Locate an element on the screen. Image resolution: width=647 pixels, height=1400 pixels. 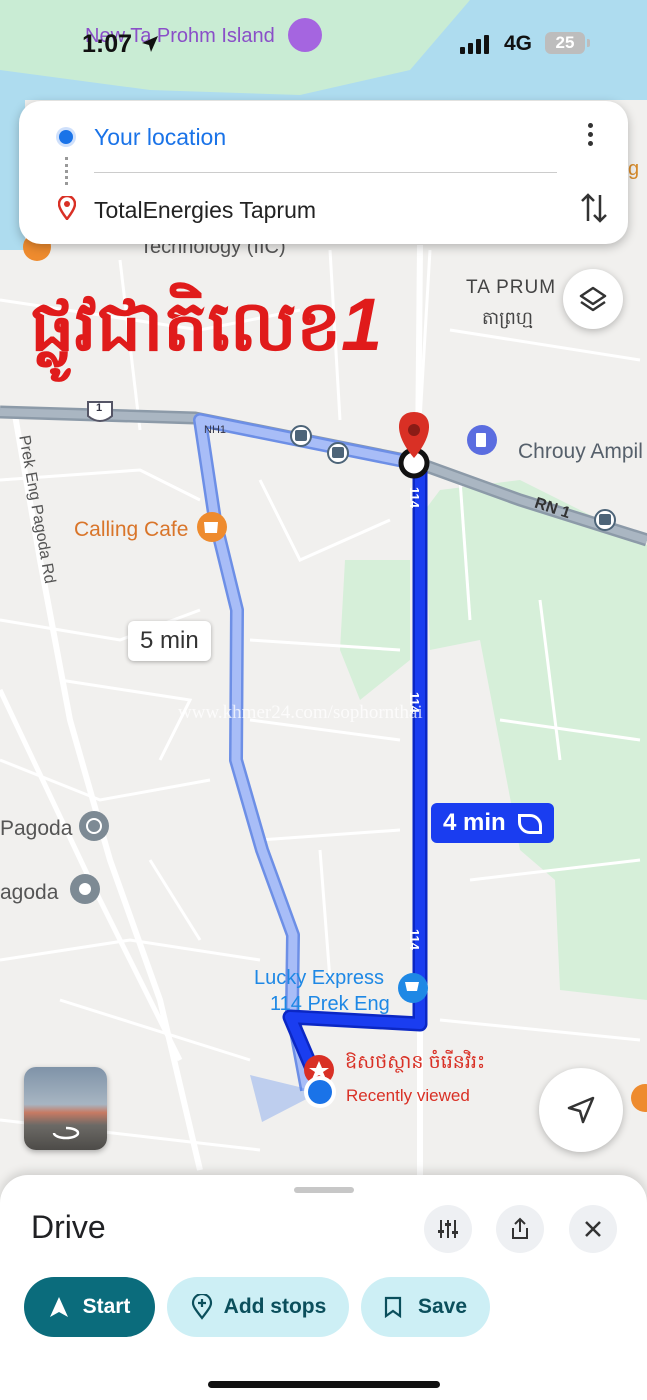
map-label-recently-viewed: Recently viewed is located at coordinates (408, 1095).